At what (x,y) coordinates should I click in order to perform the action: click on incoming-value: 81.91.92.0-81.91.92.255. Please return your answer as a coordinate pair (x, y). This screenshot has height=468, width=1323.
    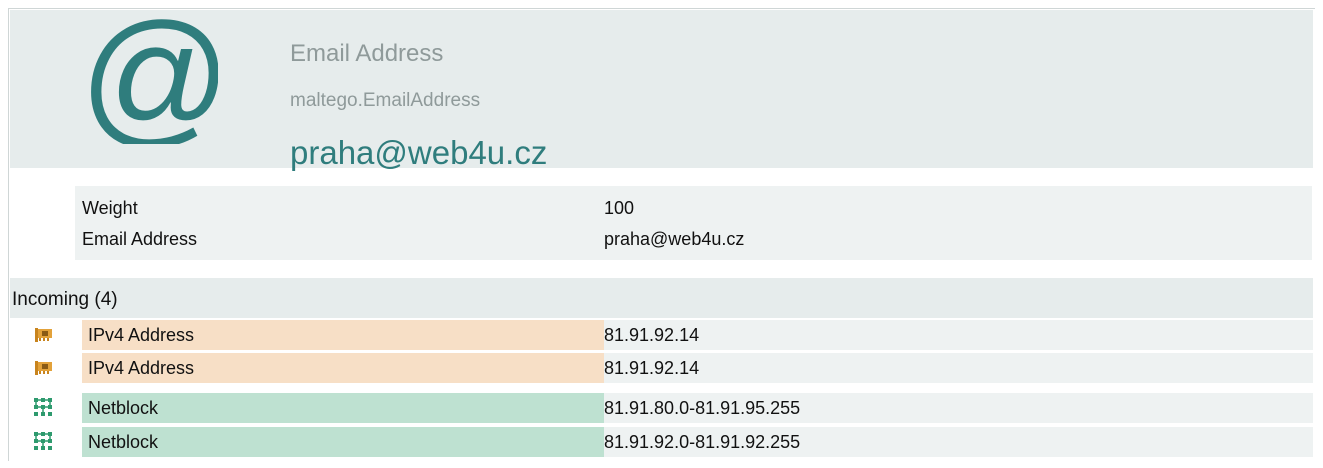
    Looking at the image, I should click on (958, 442).